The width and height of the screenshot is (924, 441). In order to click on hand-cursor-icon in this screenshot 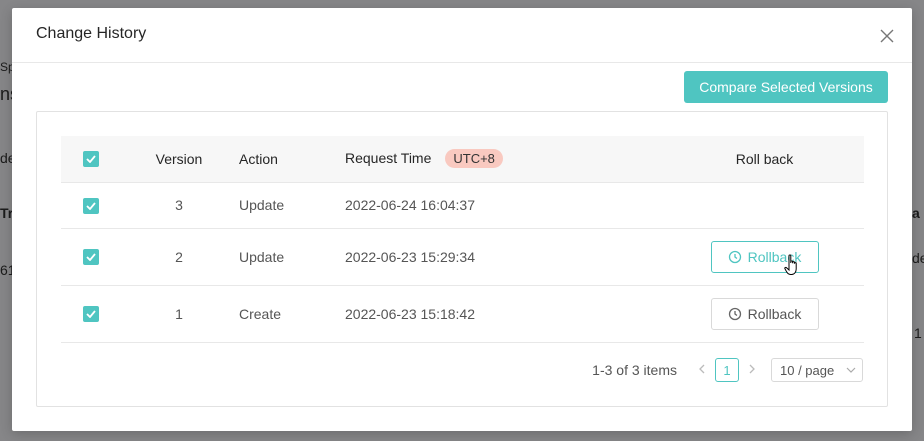, I will do `click(790, 264)`.